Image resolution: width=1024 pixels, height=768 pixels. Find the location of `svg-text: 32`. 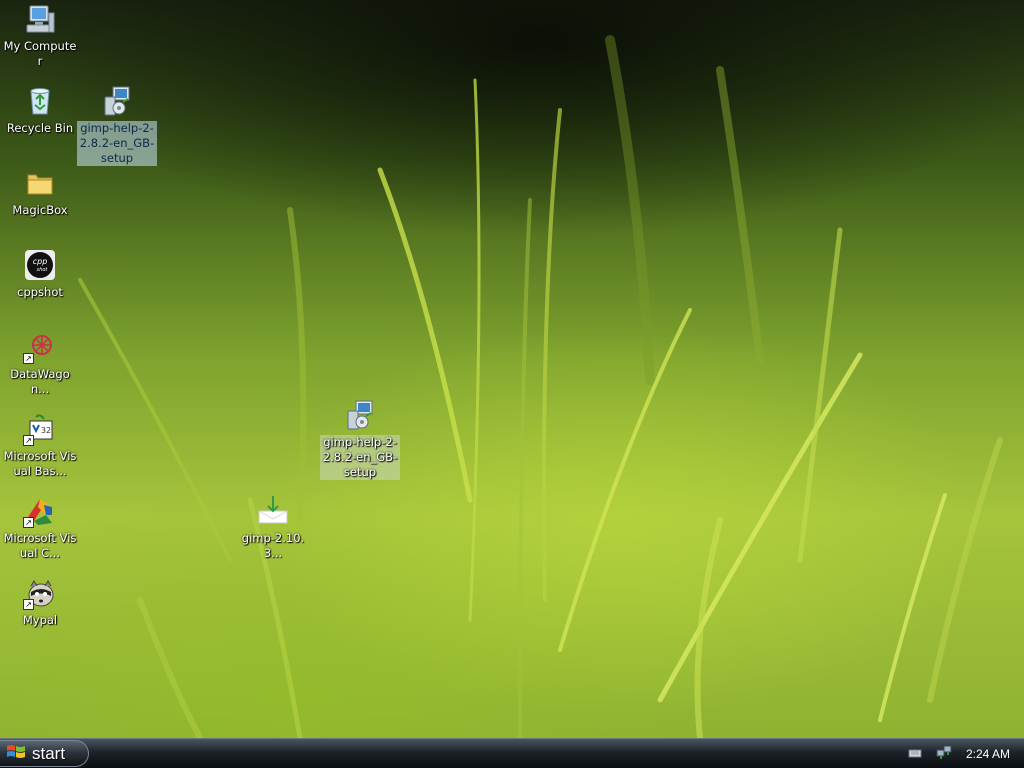

svg-text: 32 is located at coordinates (46, 430).